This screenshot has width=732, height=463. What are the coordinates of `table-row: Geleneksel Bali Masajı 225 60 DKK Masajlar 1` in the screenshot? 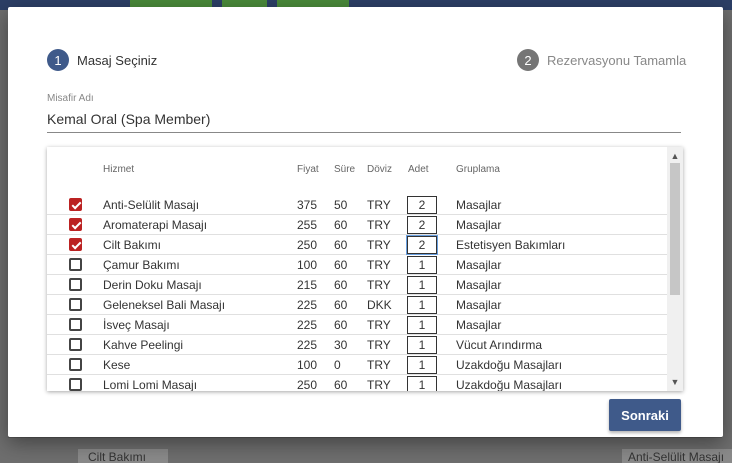 It's located at (357, 305).